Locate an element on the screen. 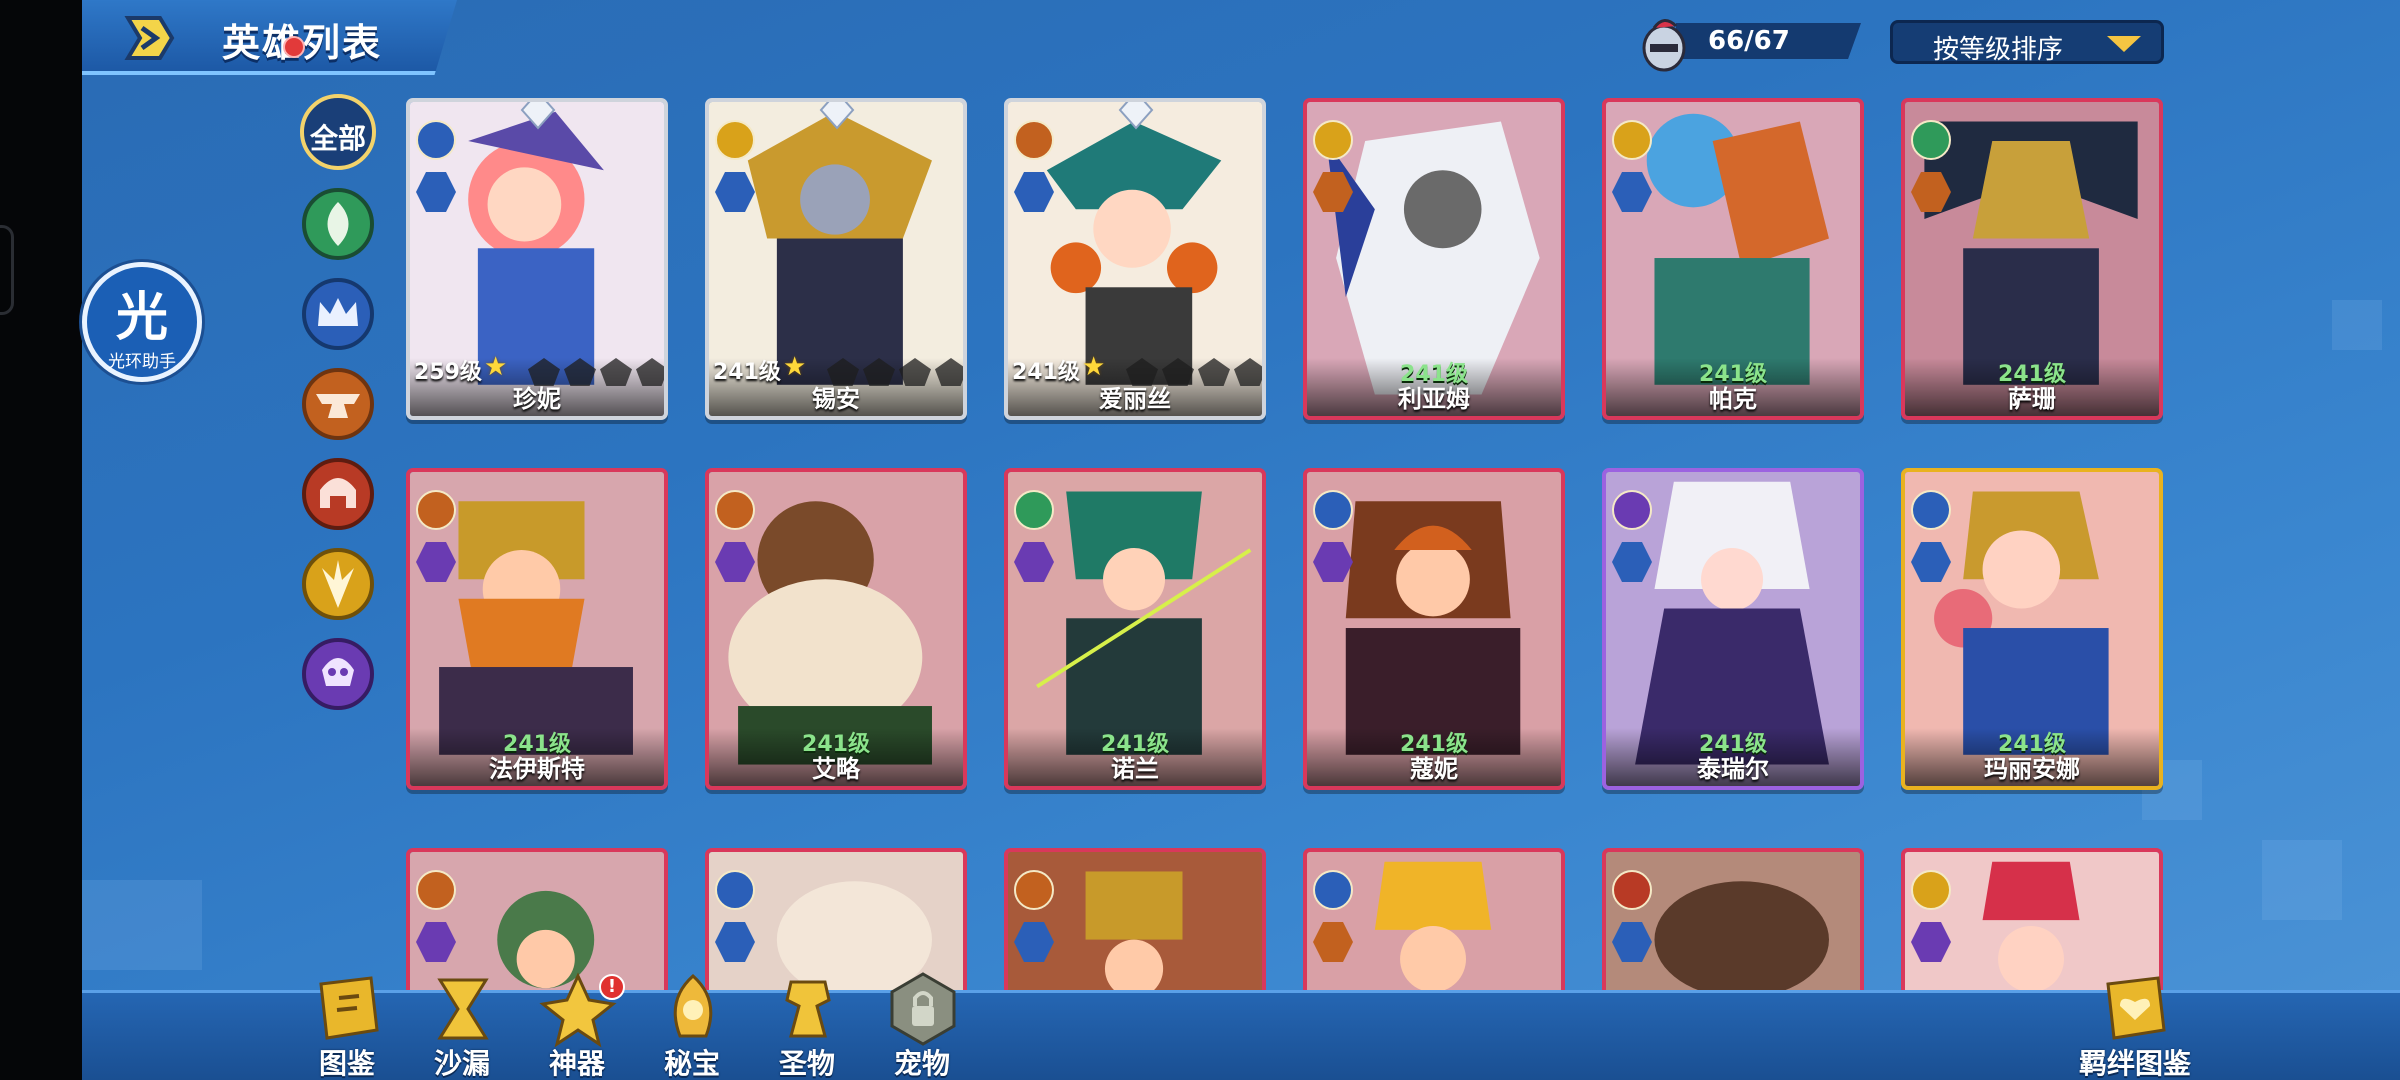  hero-name: 爱丽丝 is located at coordinates (1135, 399).